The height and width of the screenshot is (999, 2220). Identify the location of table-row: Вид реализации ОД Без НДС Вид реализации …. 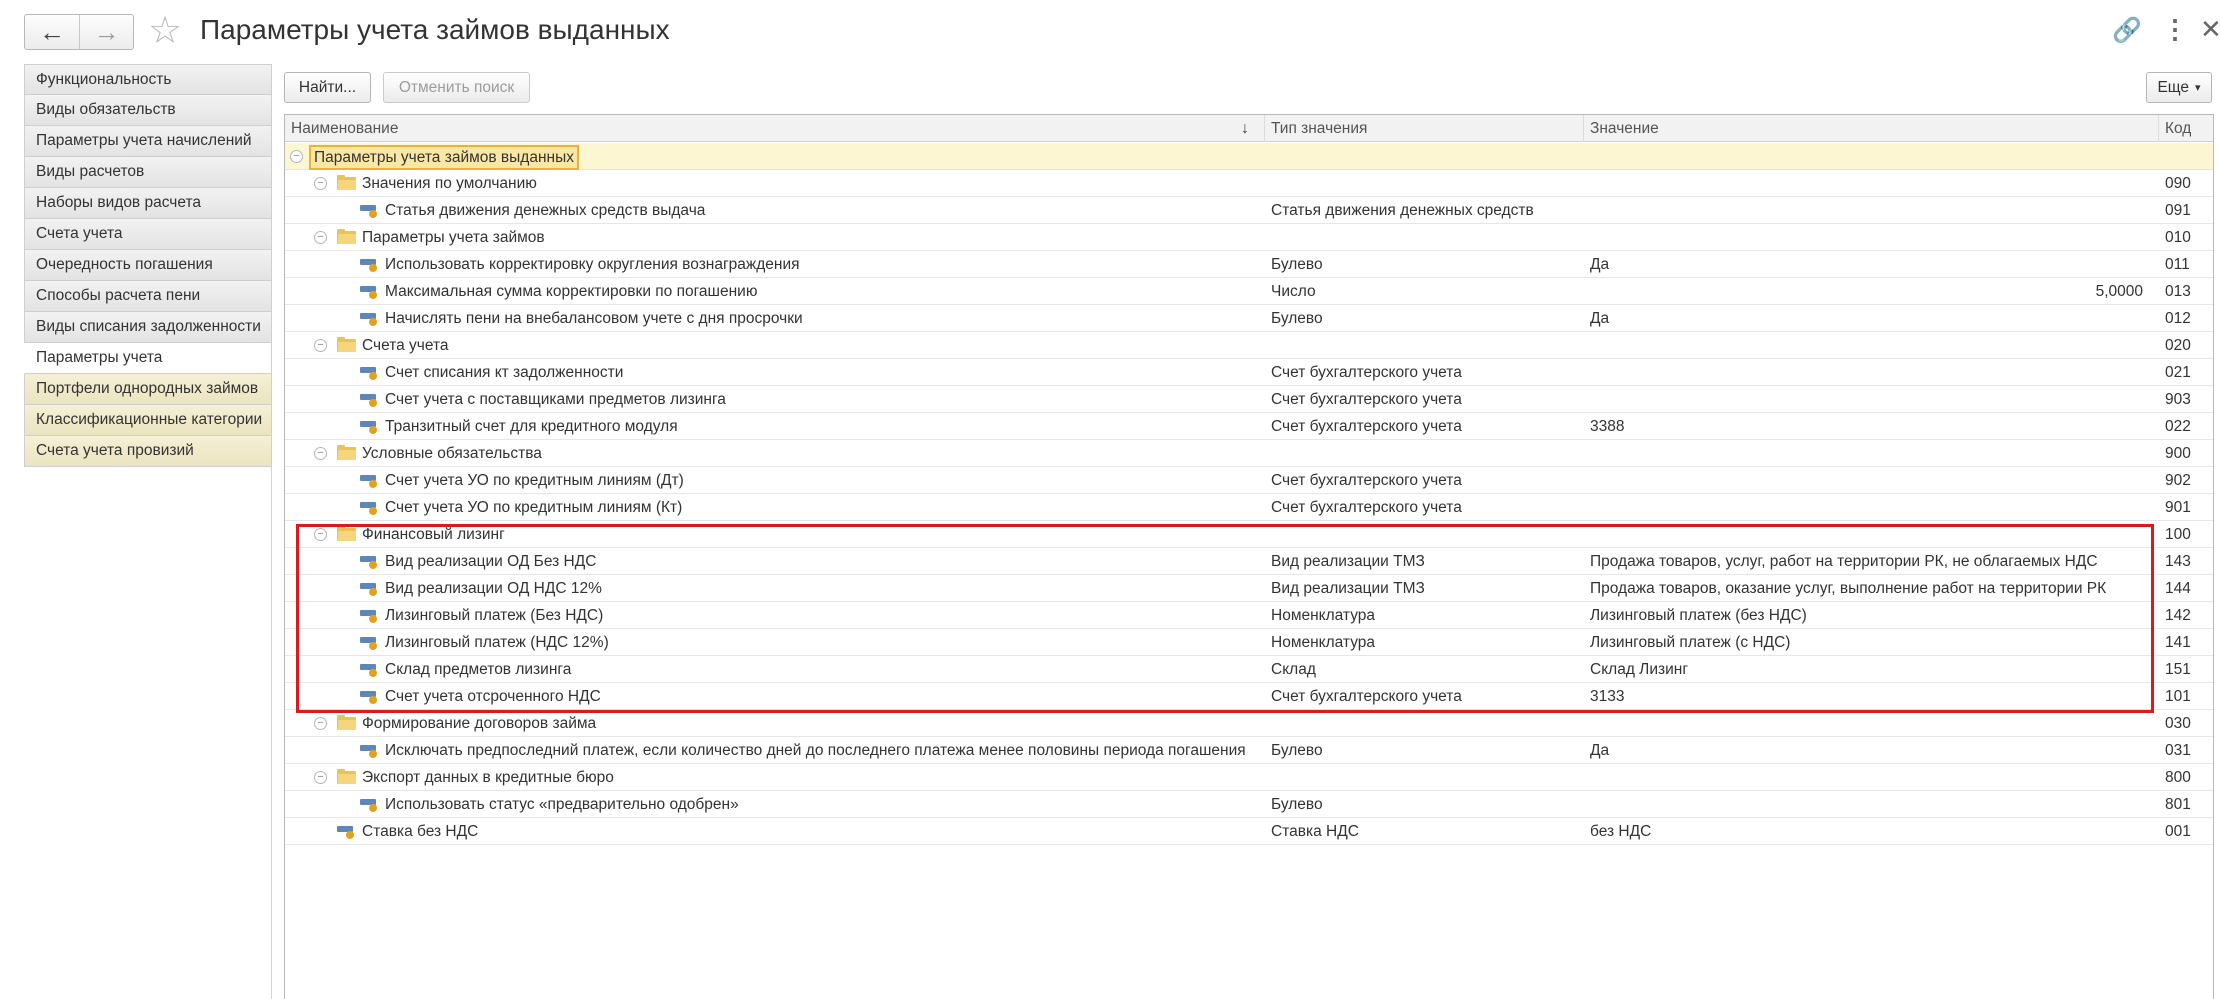
(1249, 561).